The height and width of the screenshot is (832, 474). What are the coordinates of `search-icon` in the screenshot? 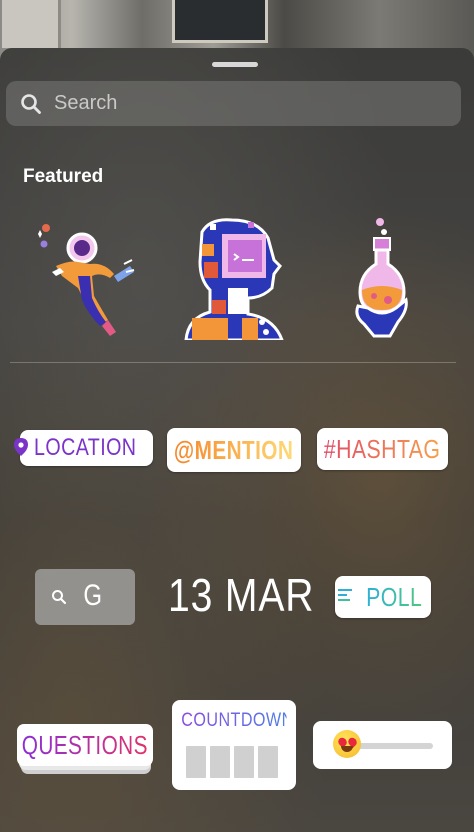 It's located at (31, 106).